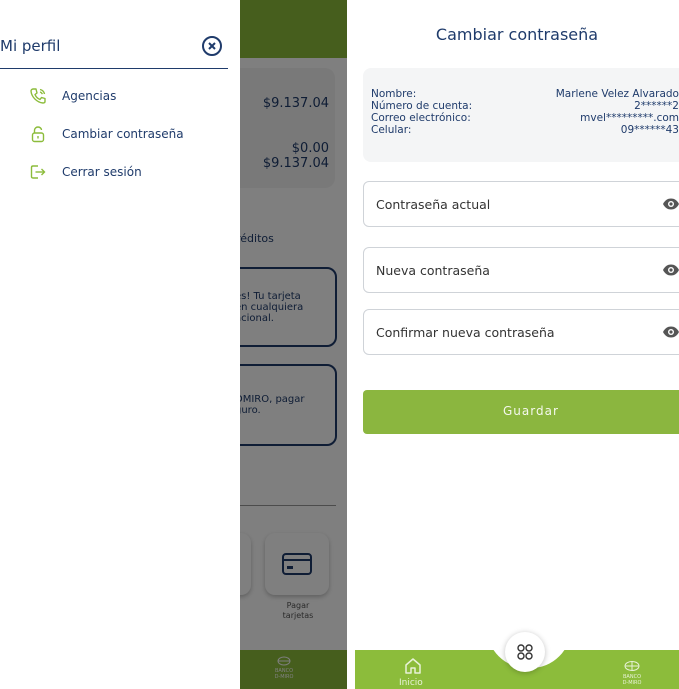 The width and height of the screenshot is (679, 689). What do you see at coordinates (391, 130) in the screenshot?
I see `info-label: Celular:` at bounding box center [391, 130].